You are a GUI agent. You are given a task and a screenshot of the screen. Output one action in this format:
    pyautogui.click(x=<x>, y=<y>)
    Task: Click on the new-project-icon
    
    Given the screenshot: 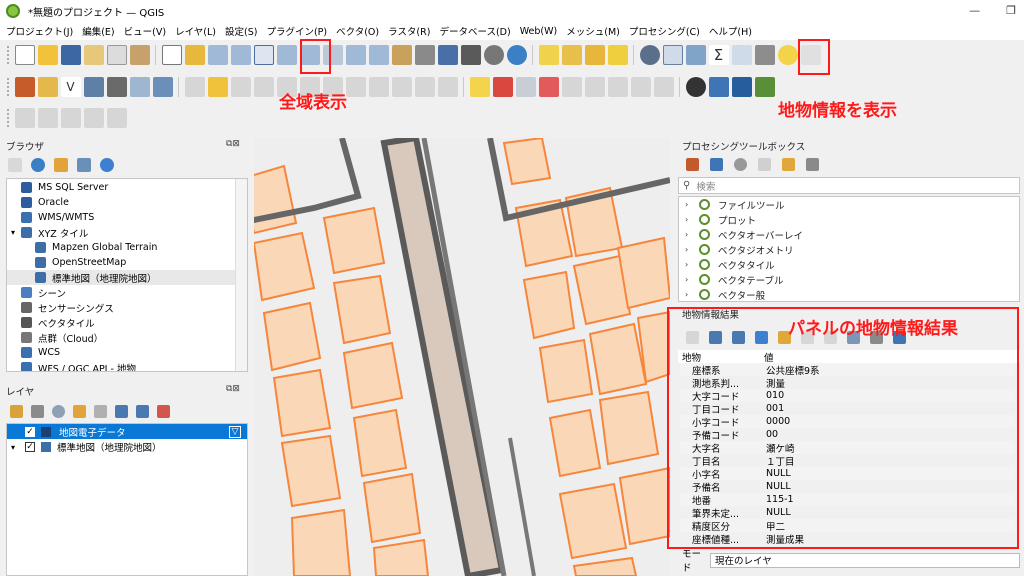 What is the action you would take?
    pyautogui.click(x=24, y=55)
    